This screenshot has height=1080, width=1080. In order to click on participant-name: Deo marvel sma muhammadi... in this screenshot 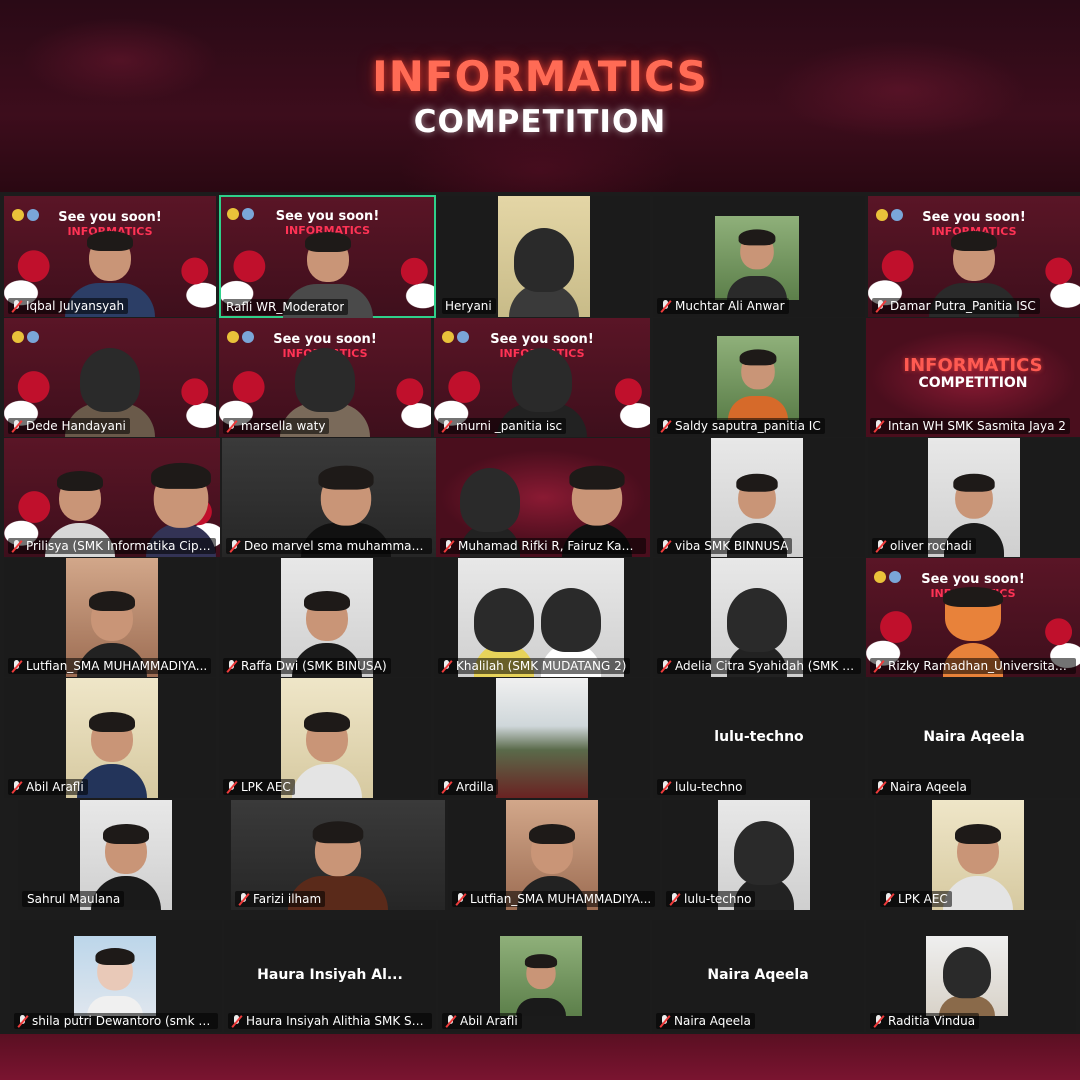, I will do `click(336, 546)`.